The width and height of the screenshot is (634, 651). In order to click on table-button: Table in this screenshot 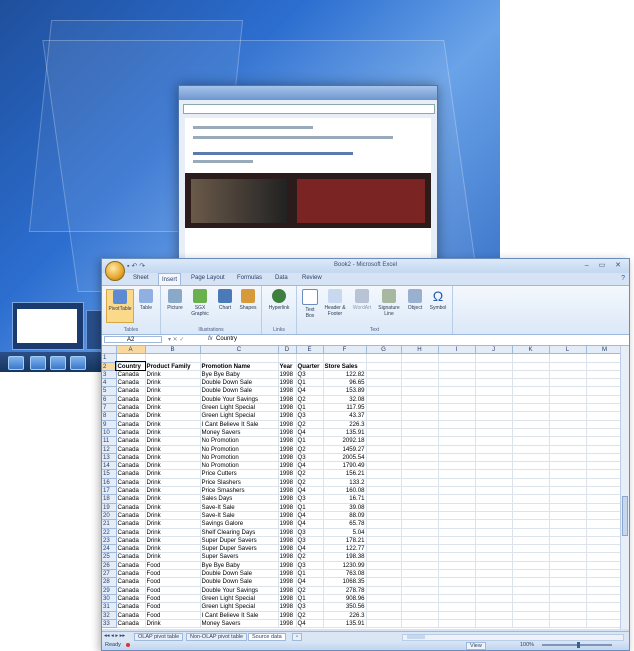, I will do `click(146, 300)`.